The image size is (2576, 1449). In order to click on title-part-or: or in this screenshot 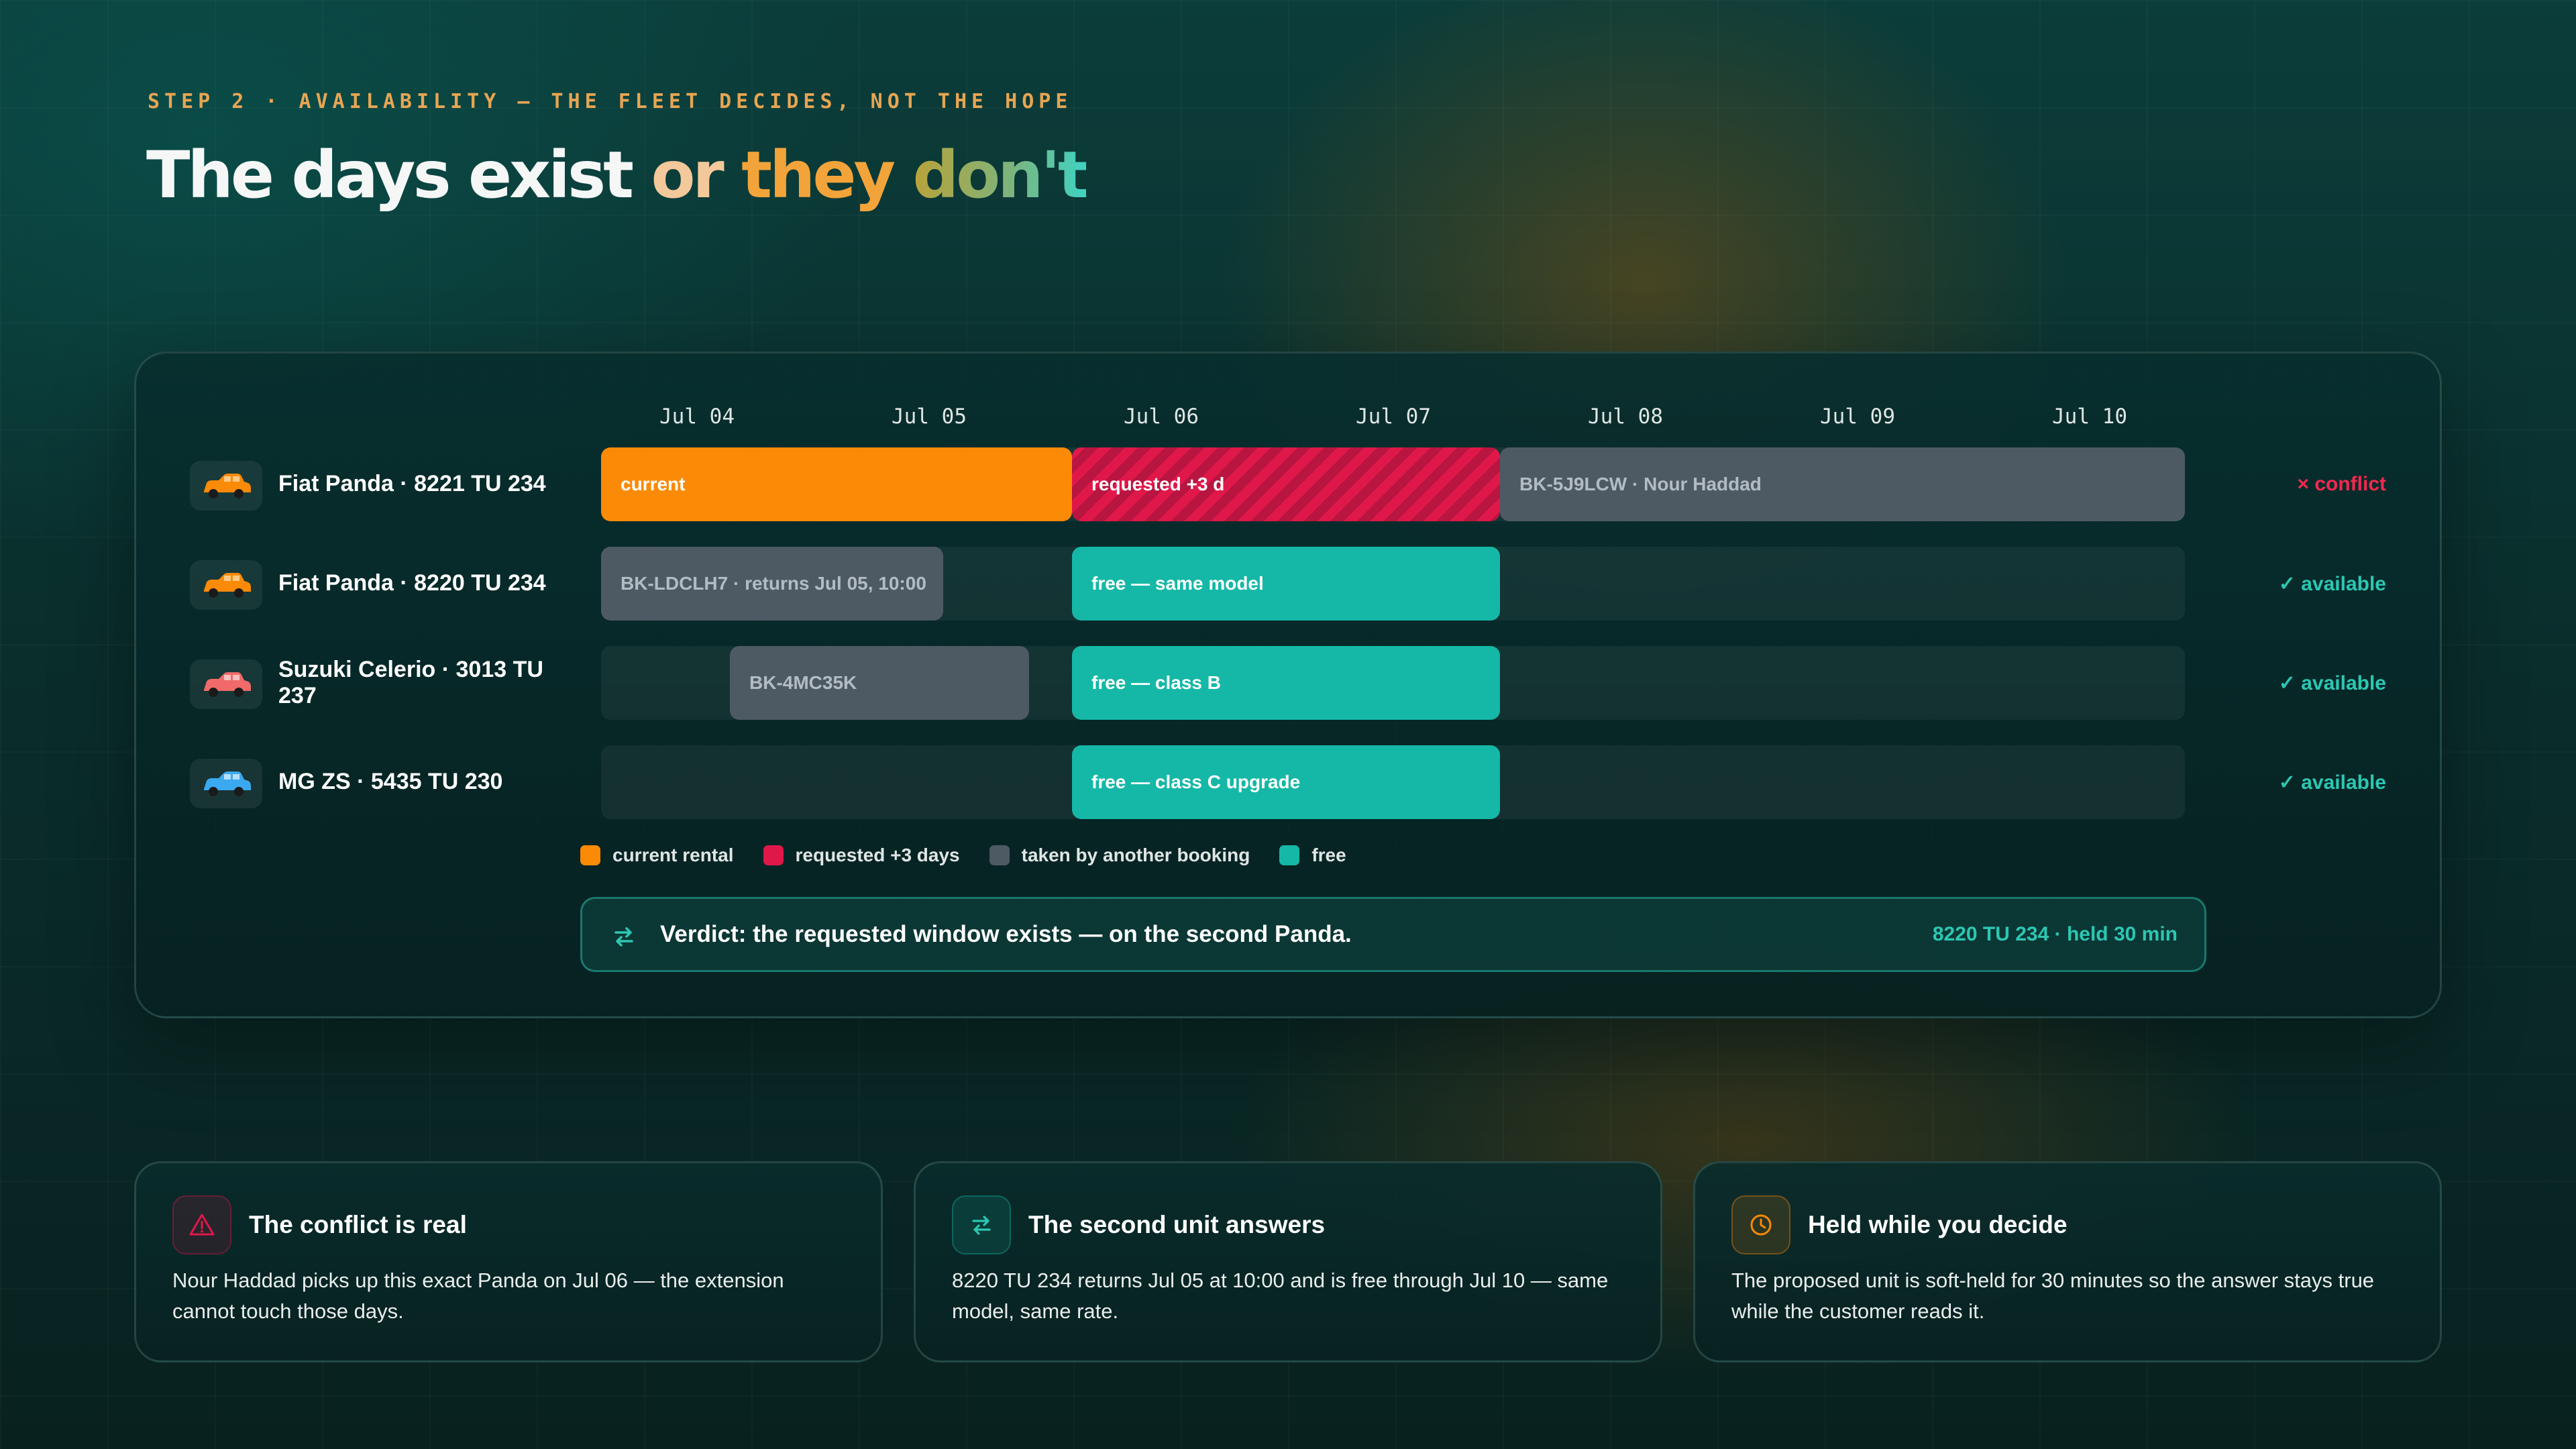, I will do `click(696, 175)`.